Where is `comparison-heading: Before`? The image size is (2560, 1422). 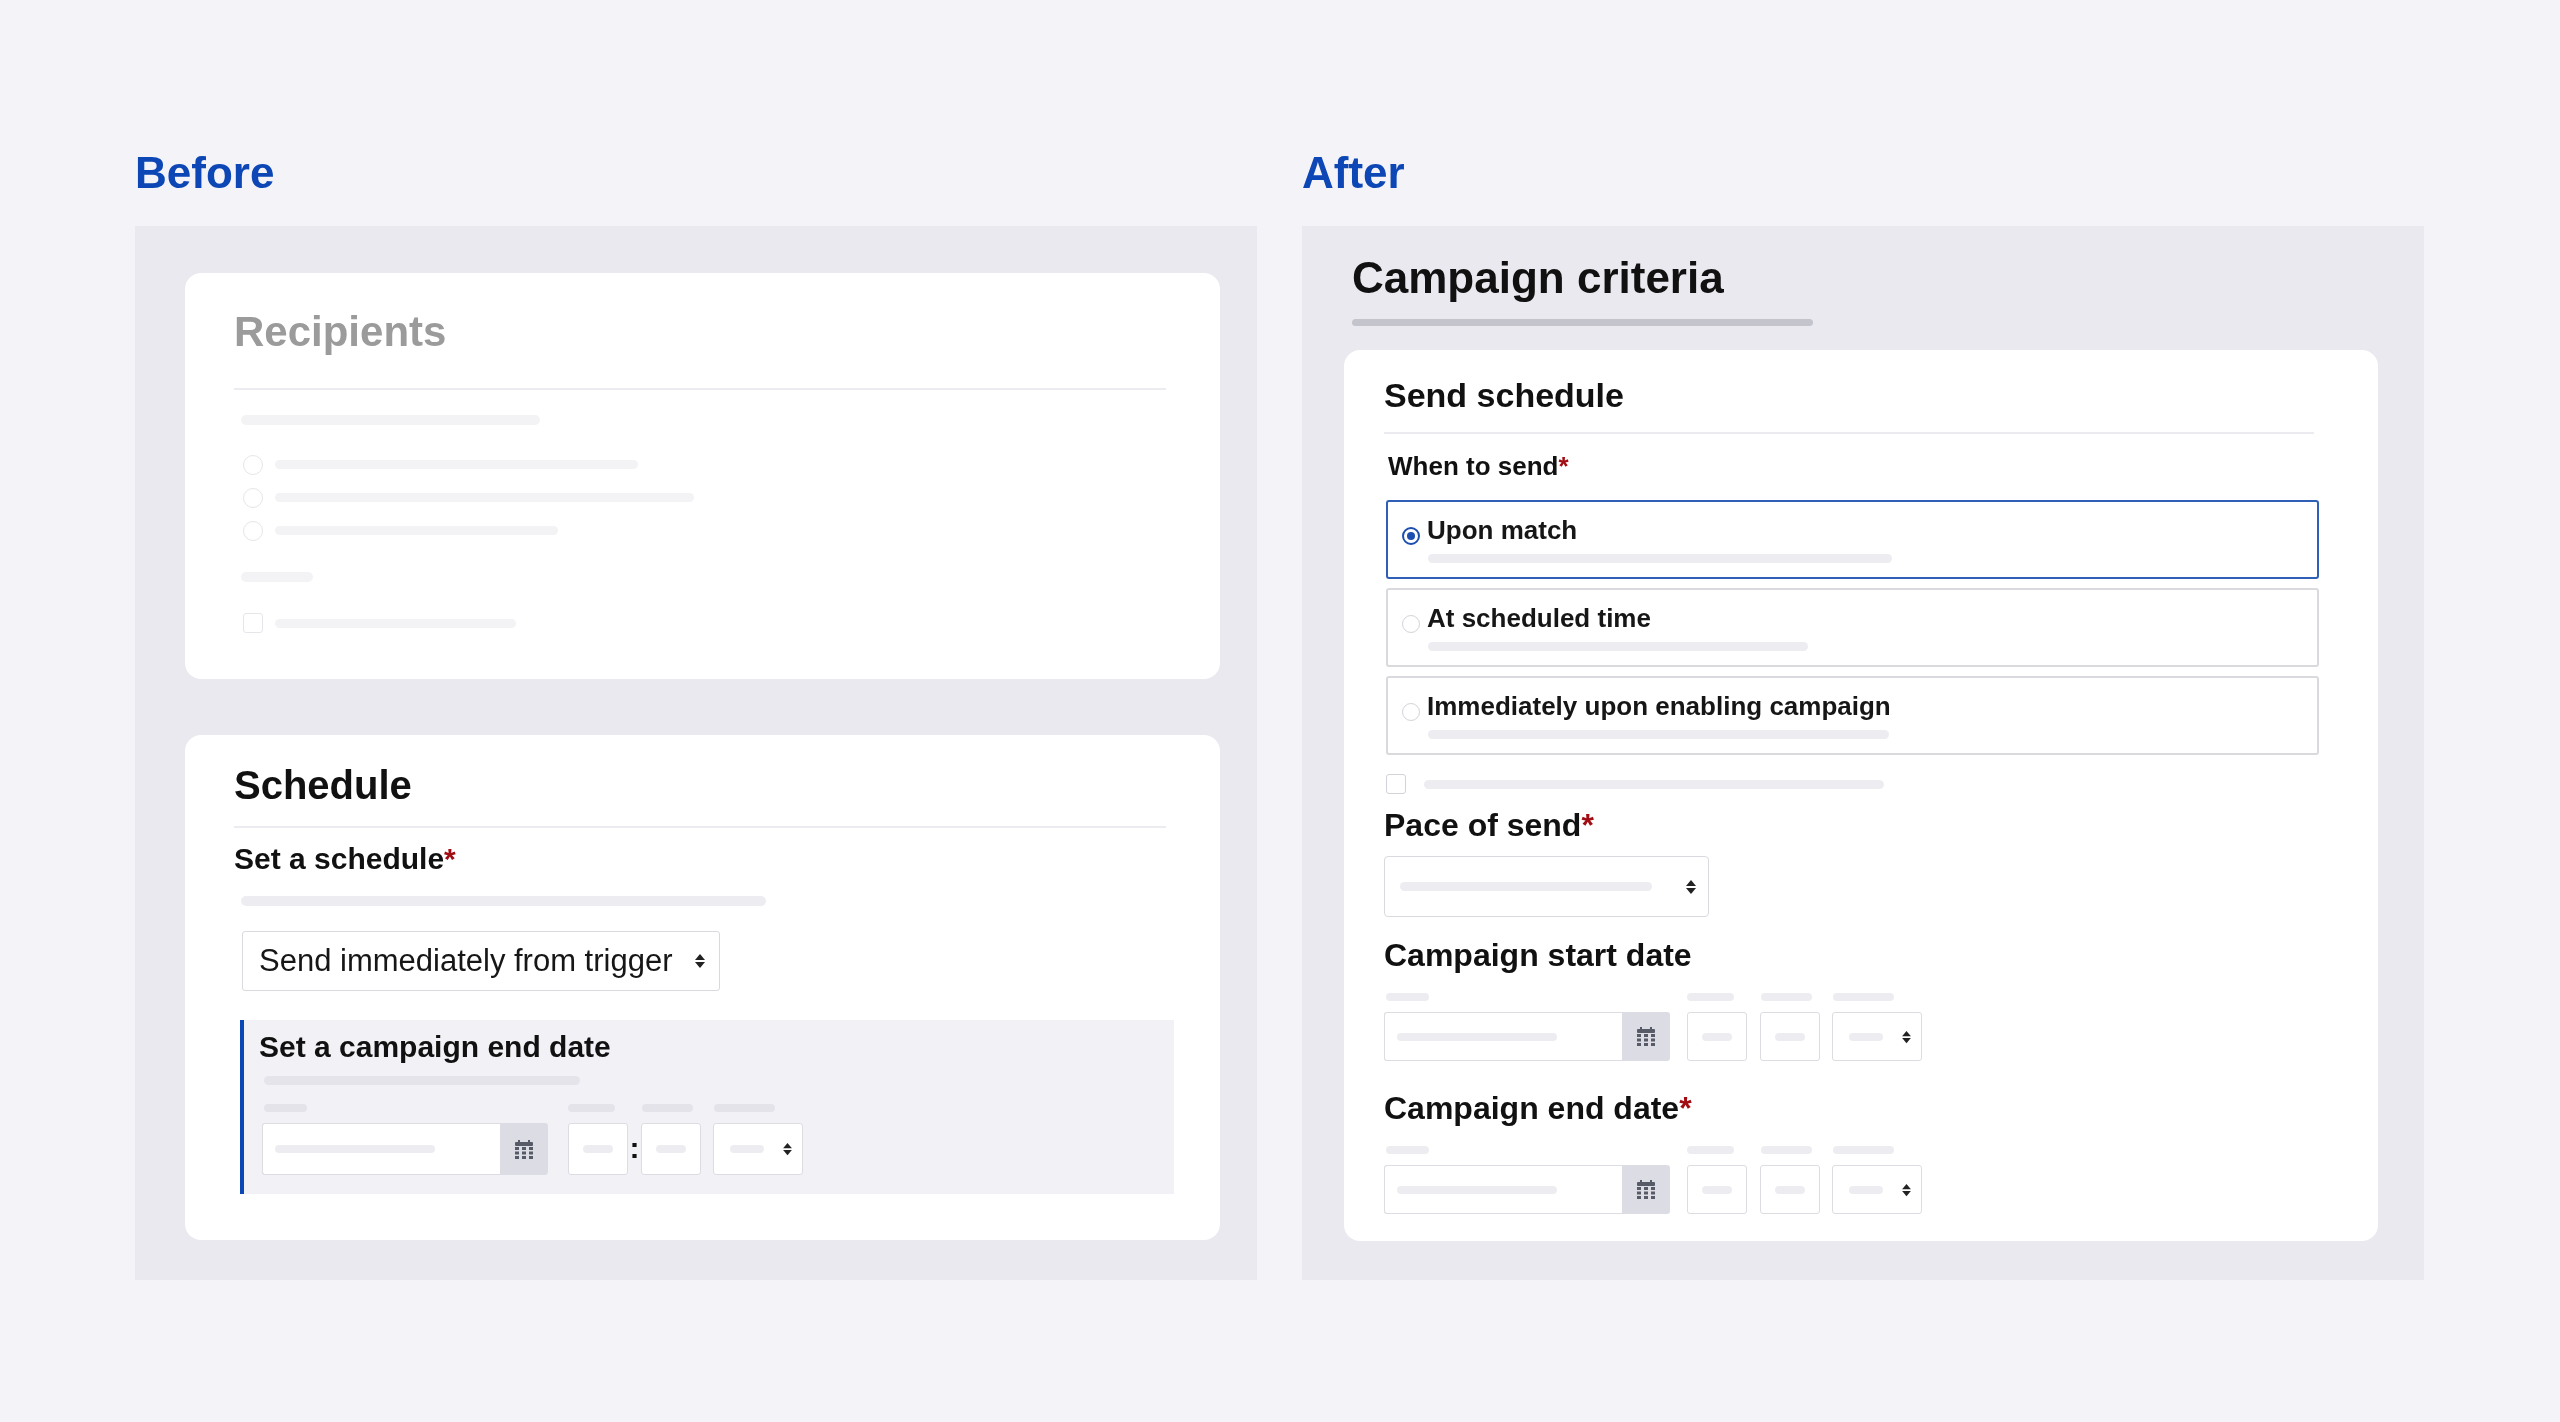 comparison-heading: Before is located at coordinates (205, 173).